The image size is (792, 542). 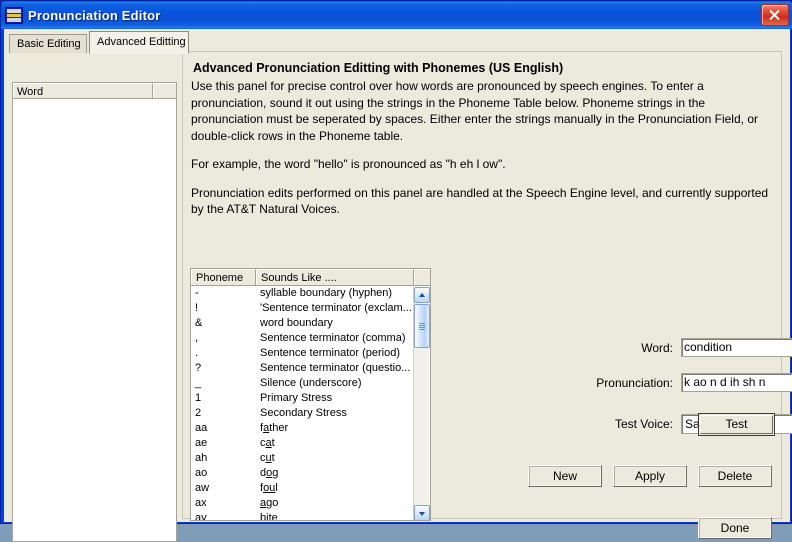 I want to click on sounds-like-cell: ago, so click(x=269, y=503).